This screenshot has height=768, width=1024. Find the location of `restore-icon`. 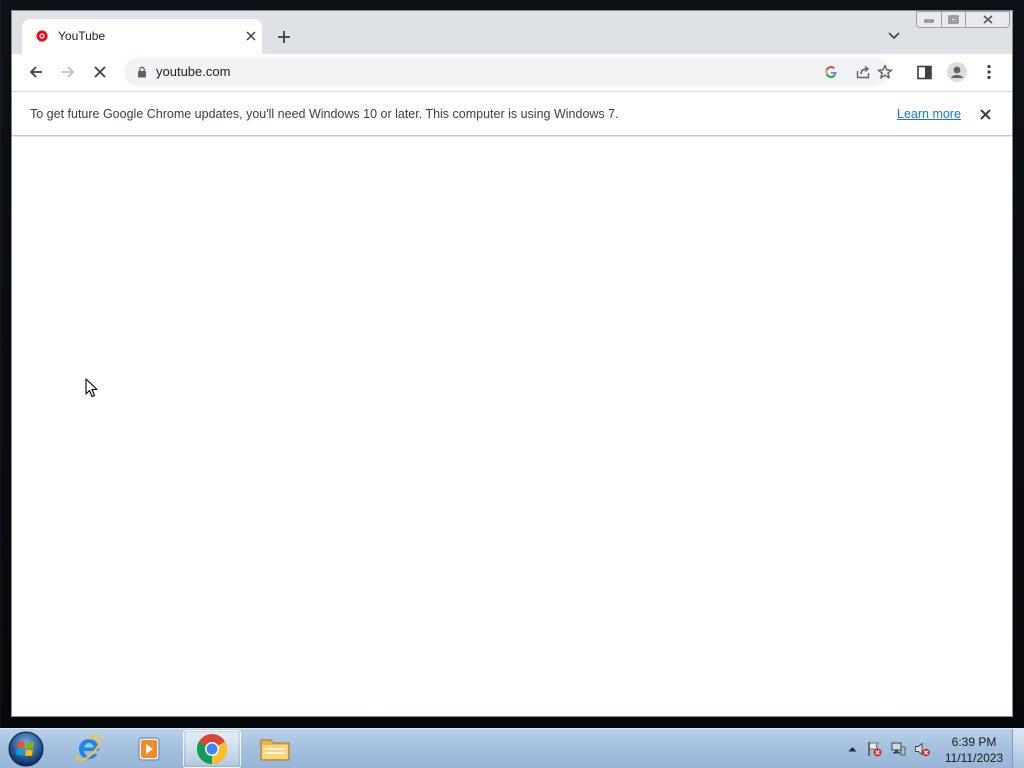

restore-icon is located at coordinates (954, 19).